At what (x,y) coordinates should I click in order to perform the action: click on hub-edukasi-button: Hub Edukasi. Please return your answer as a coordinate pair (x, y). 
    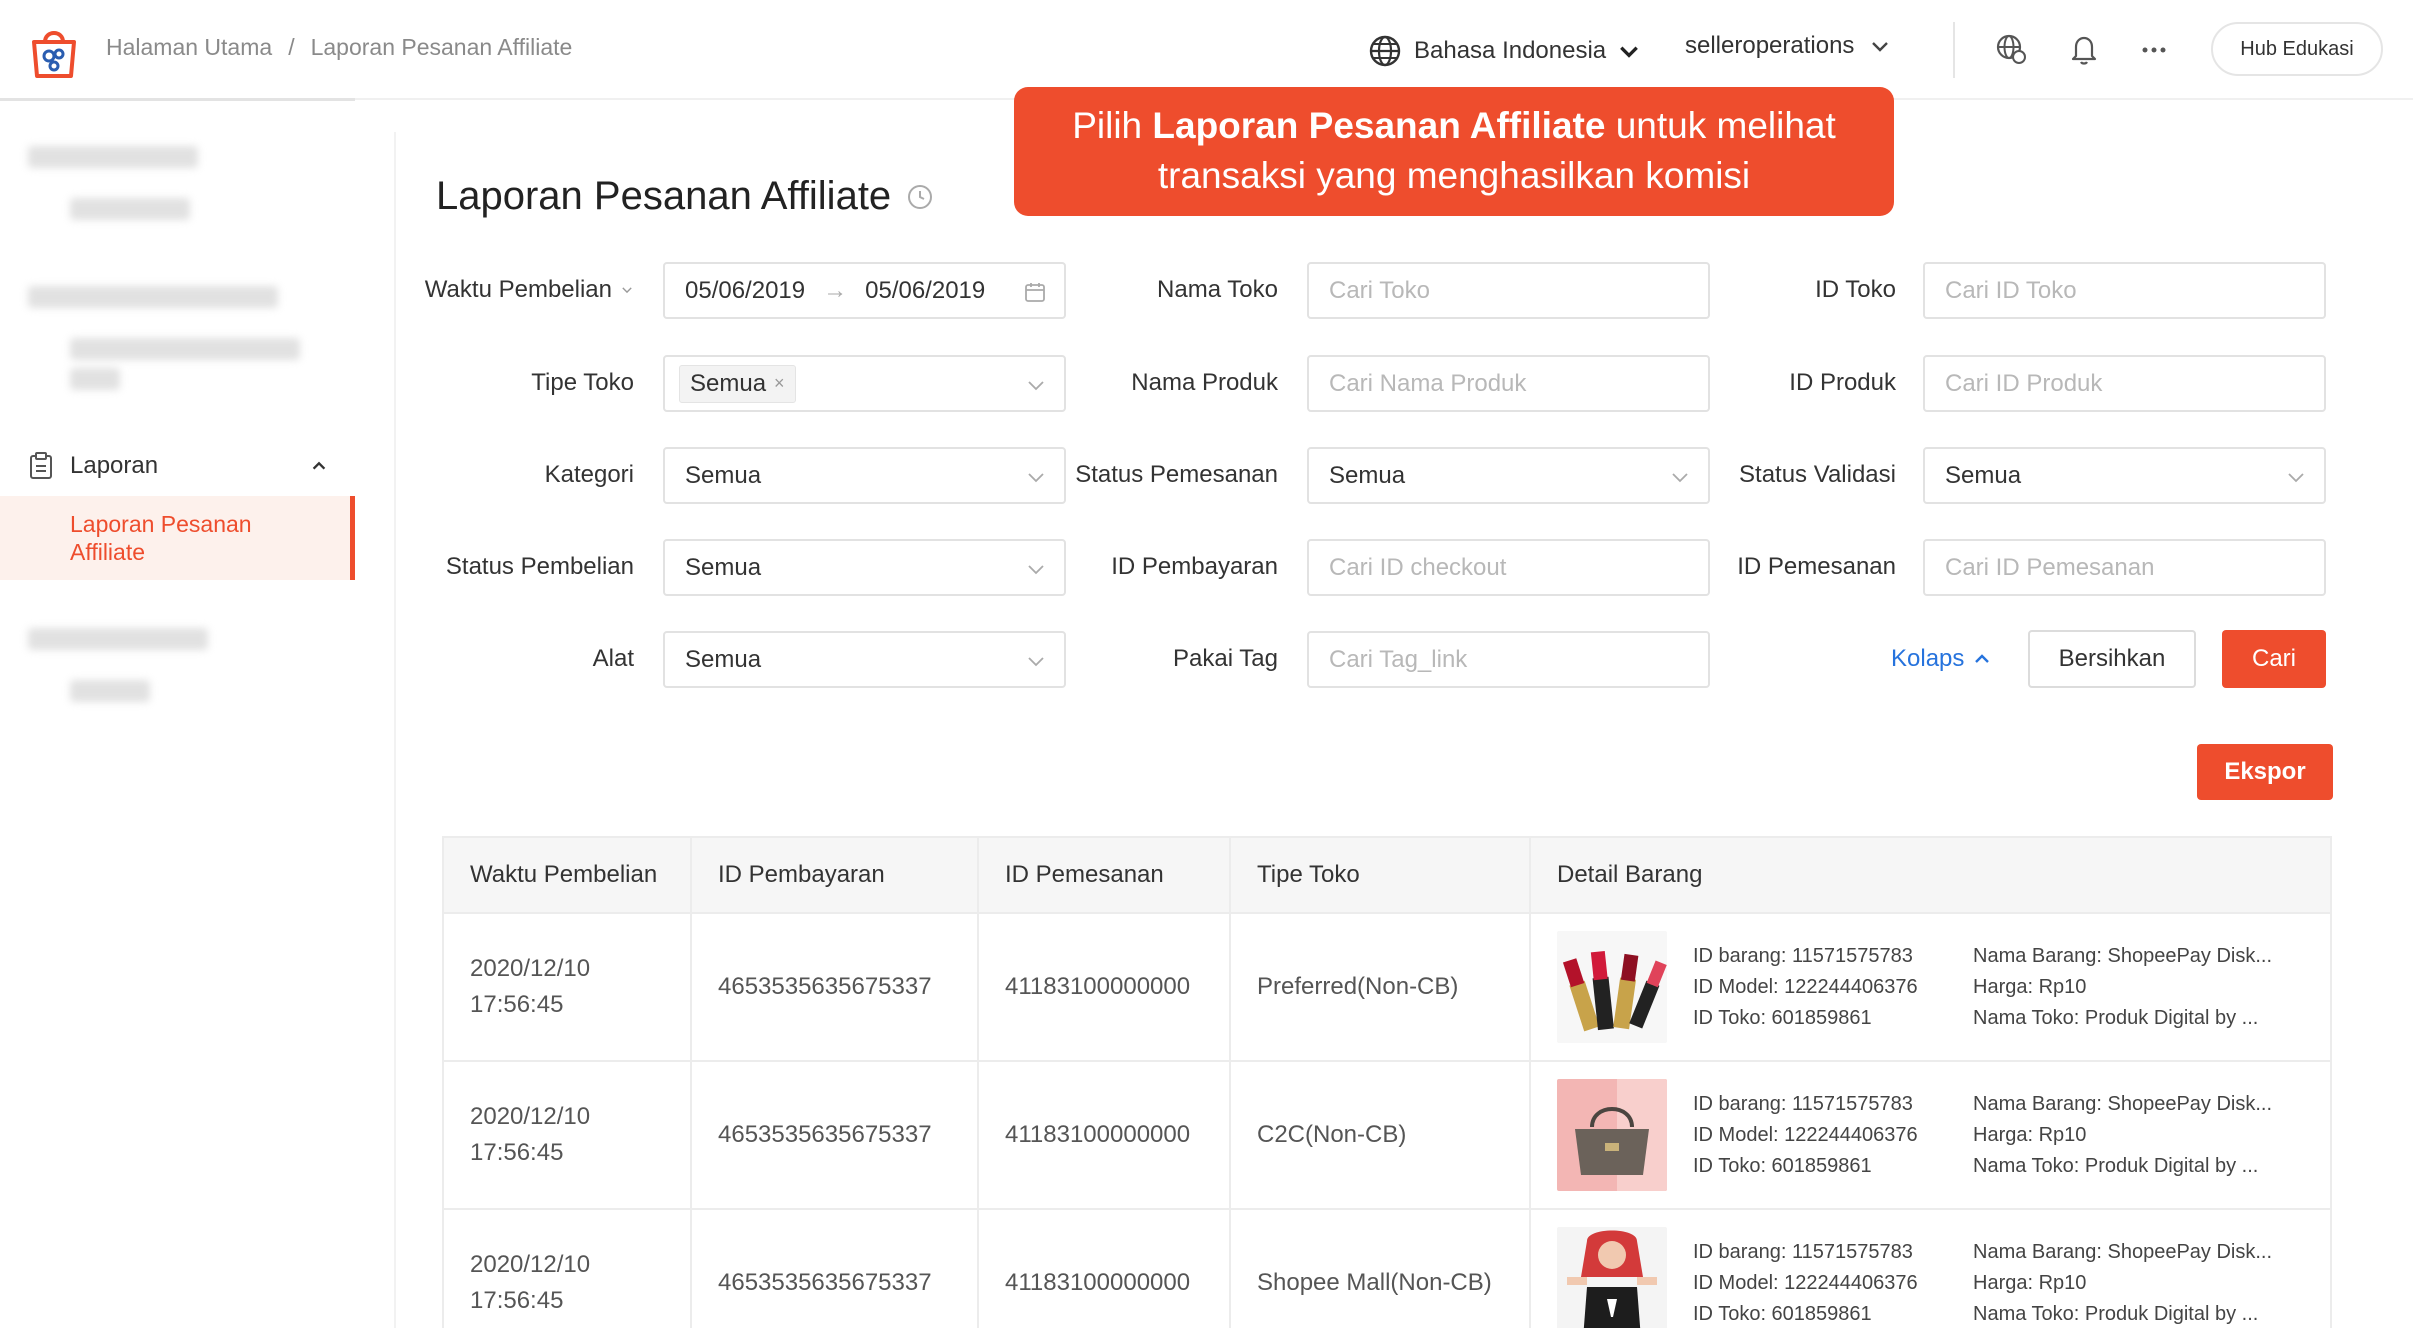
    Looking at the image, I should click on (2297, 49).